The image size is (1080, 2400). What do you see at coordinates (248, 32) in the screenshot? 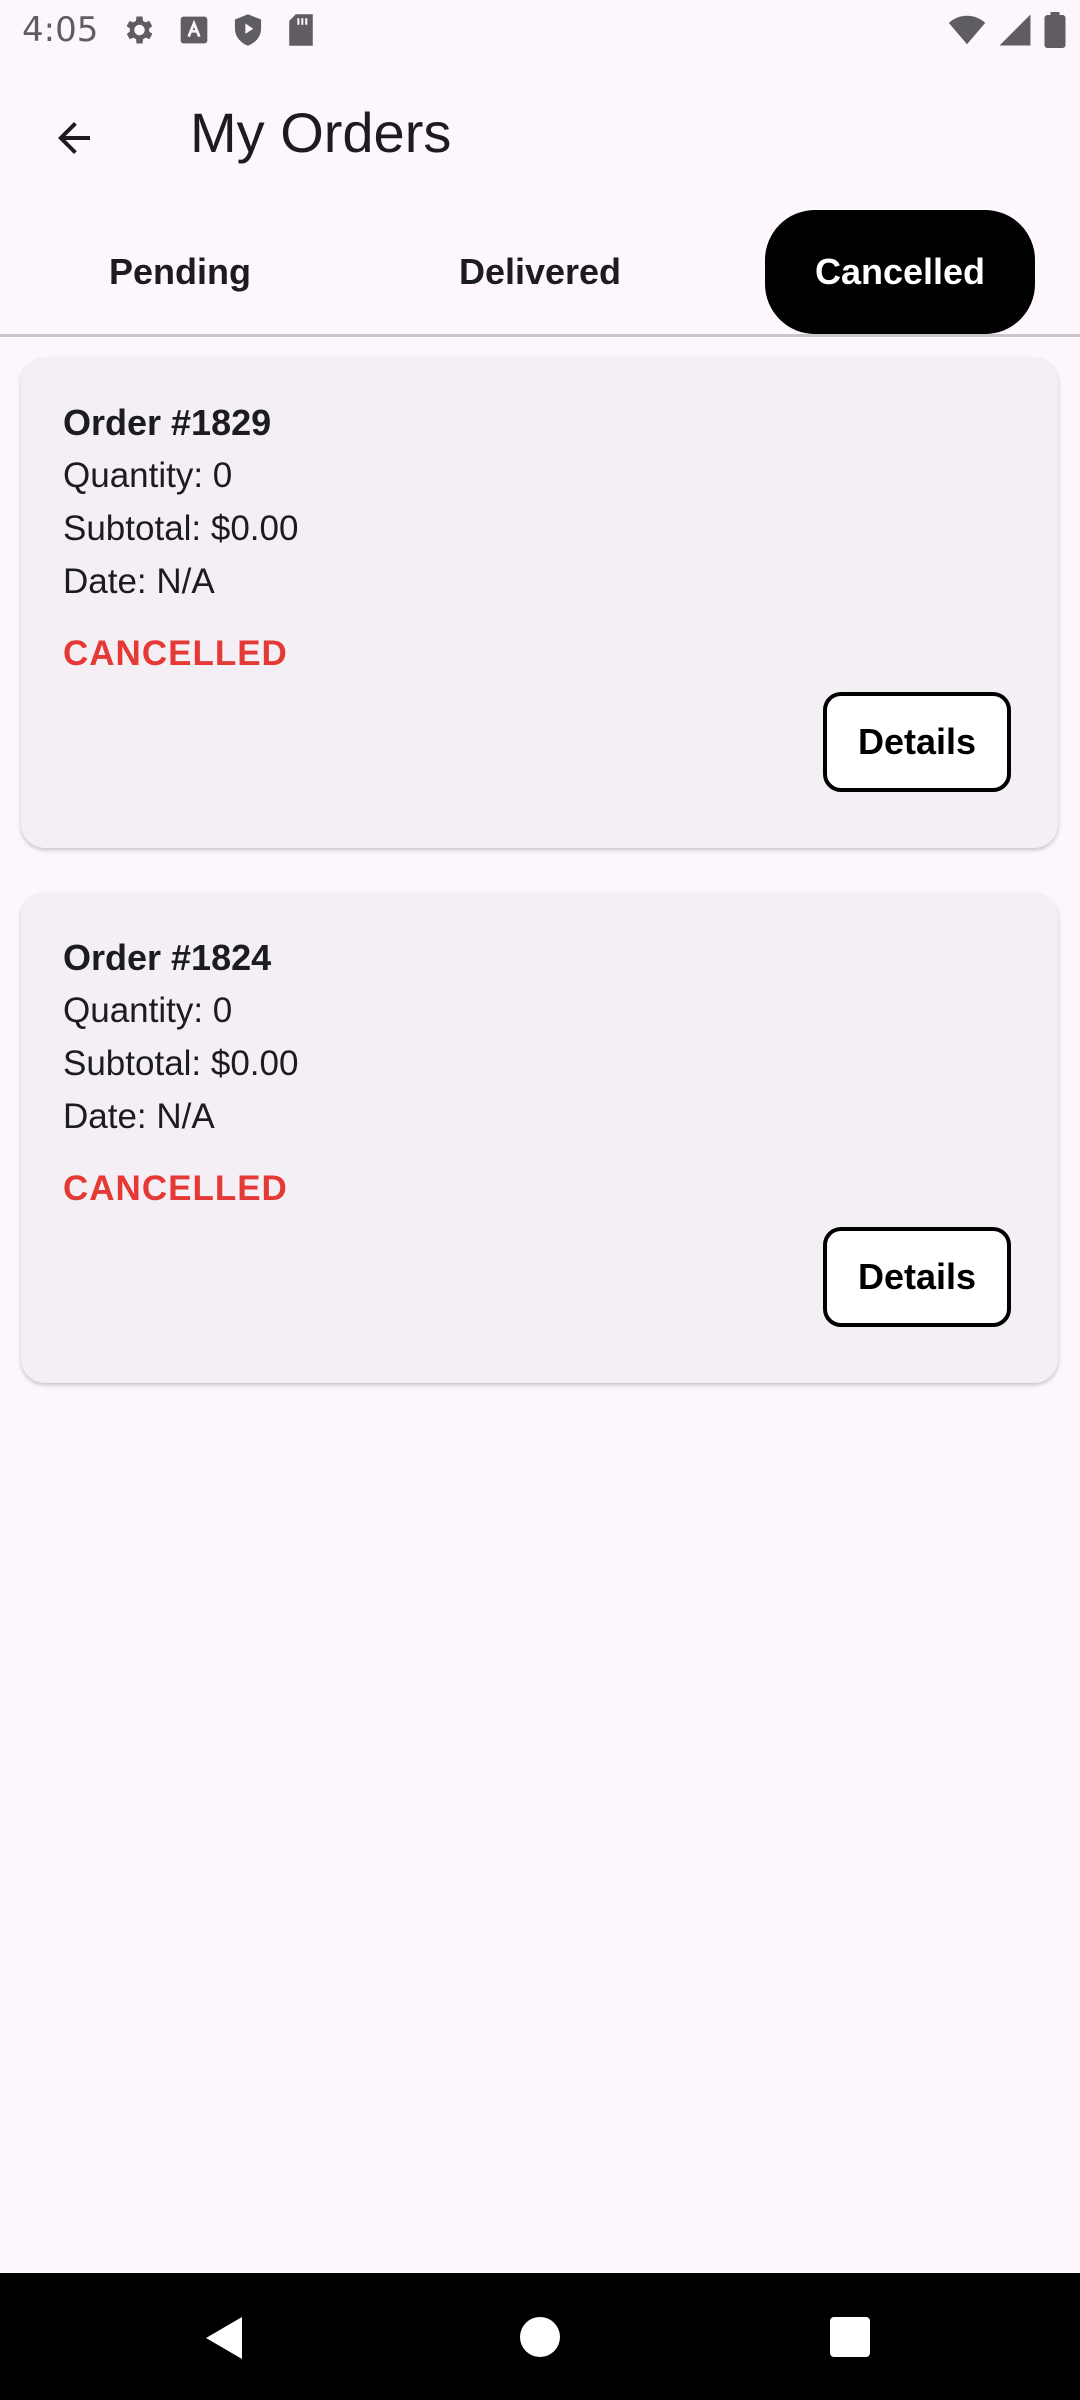
I see `shield-icon` at bounding box center [248, 32].